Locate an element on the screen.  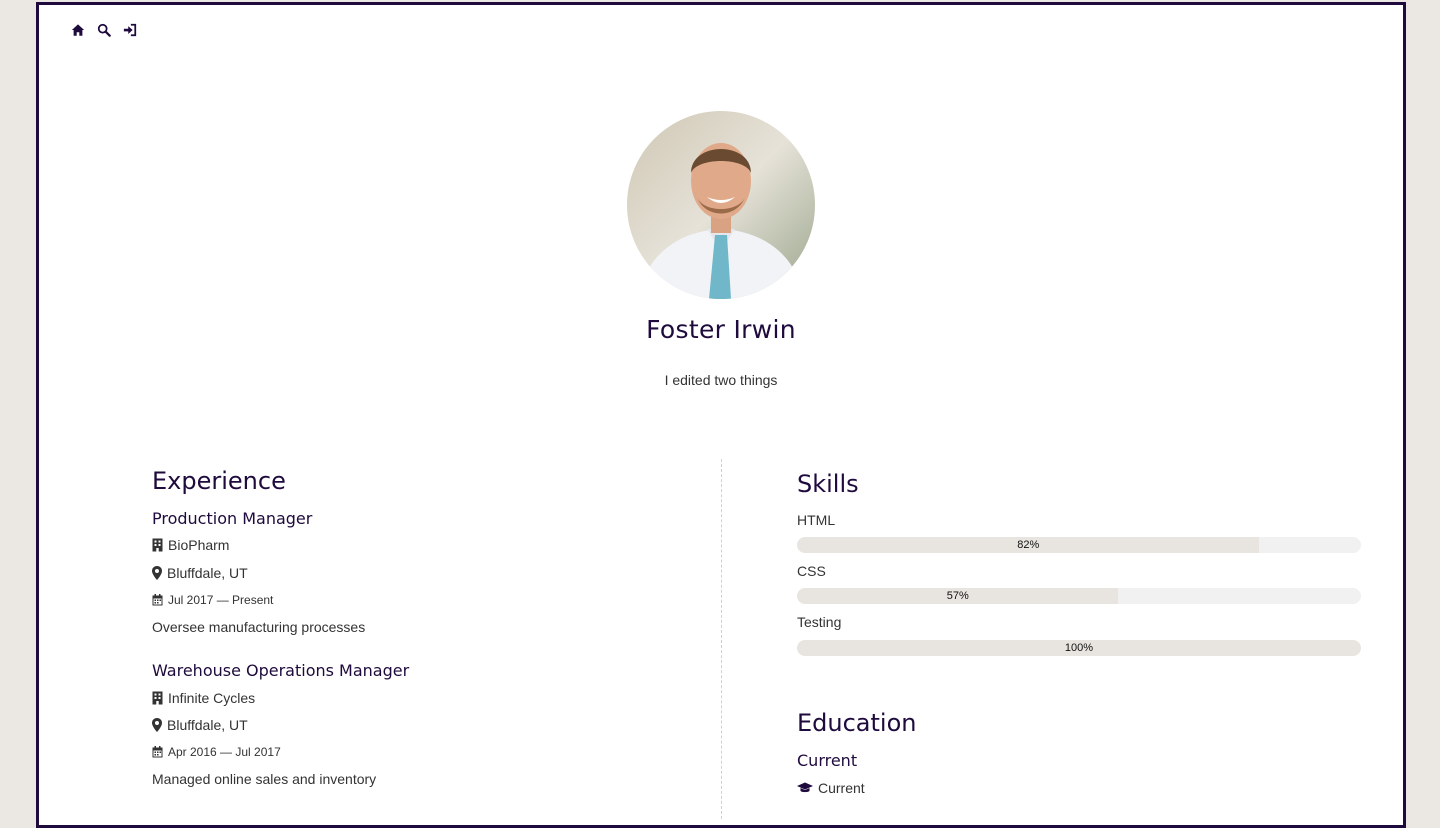
education-heading: Education is located at coordinates (857, 723).